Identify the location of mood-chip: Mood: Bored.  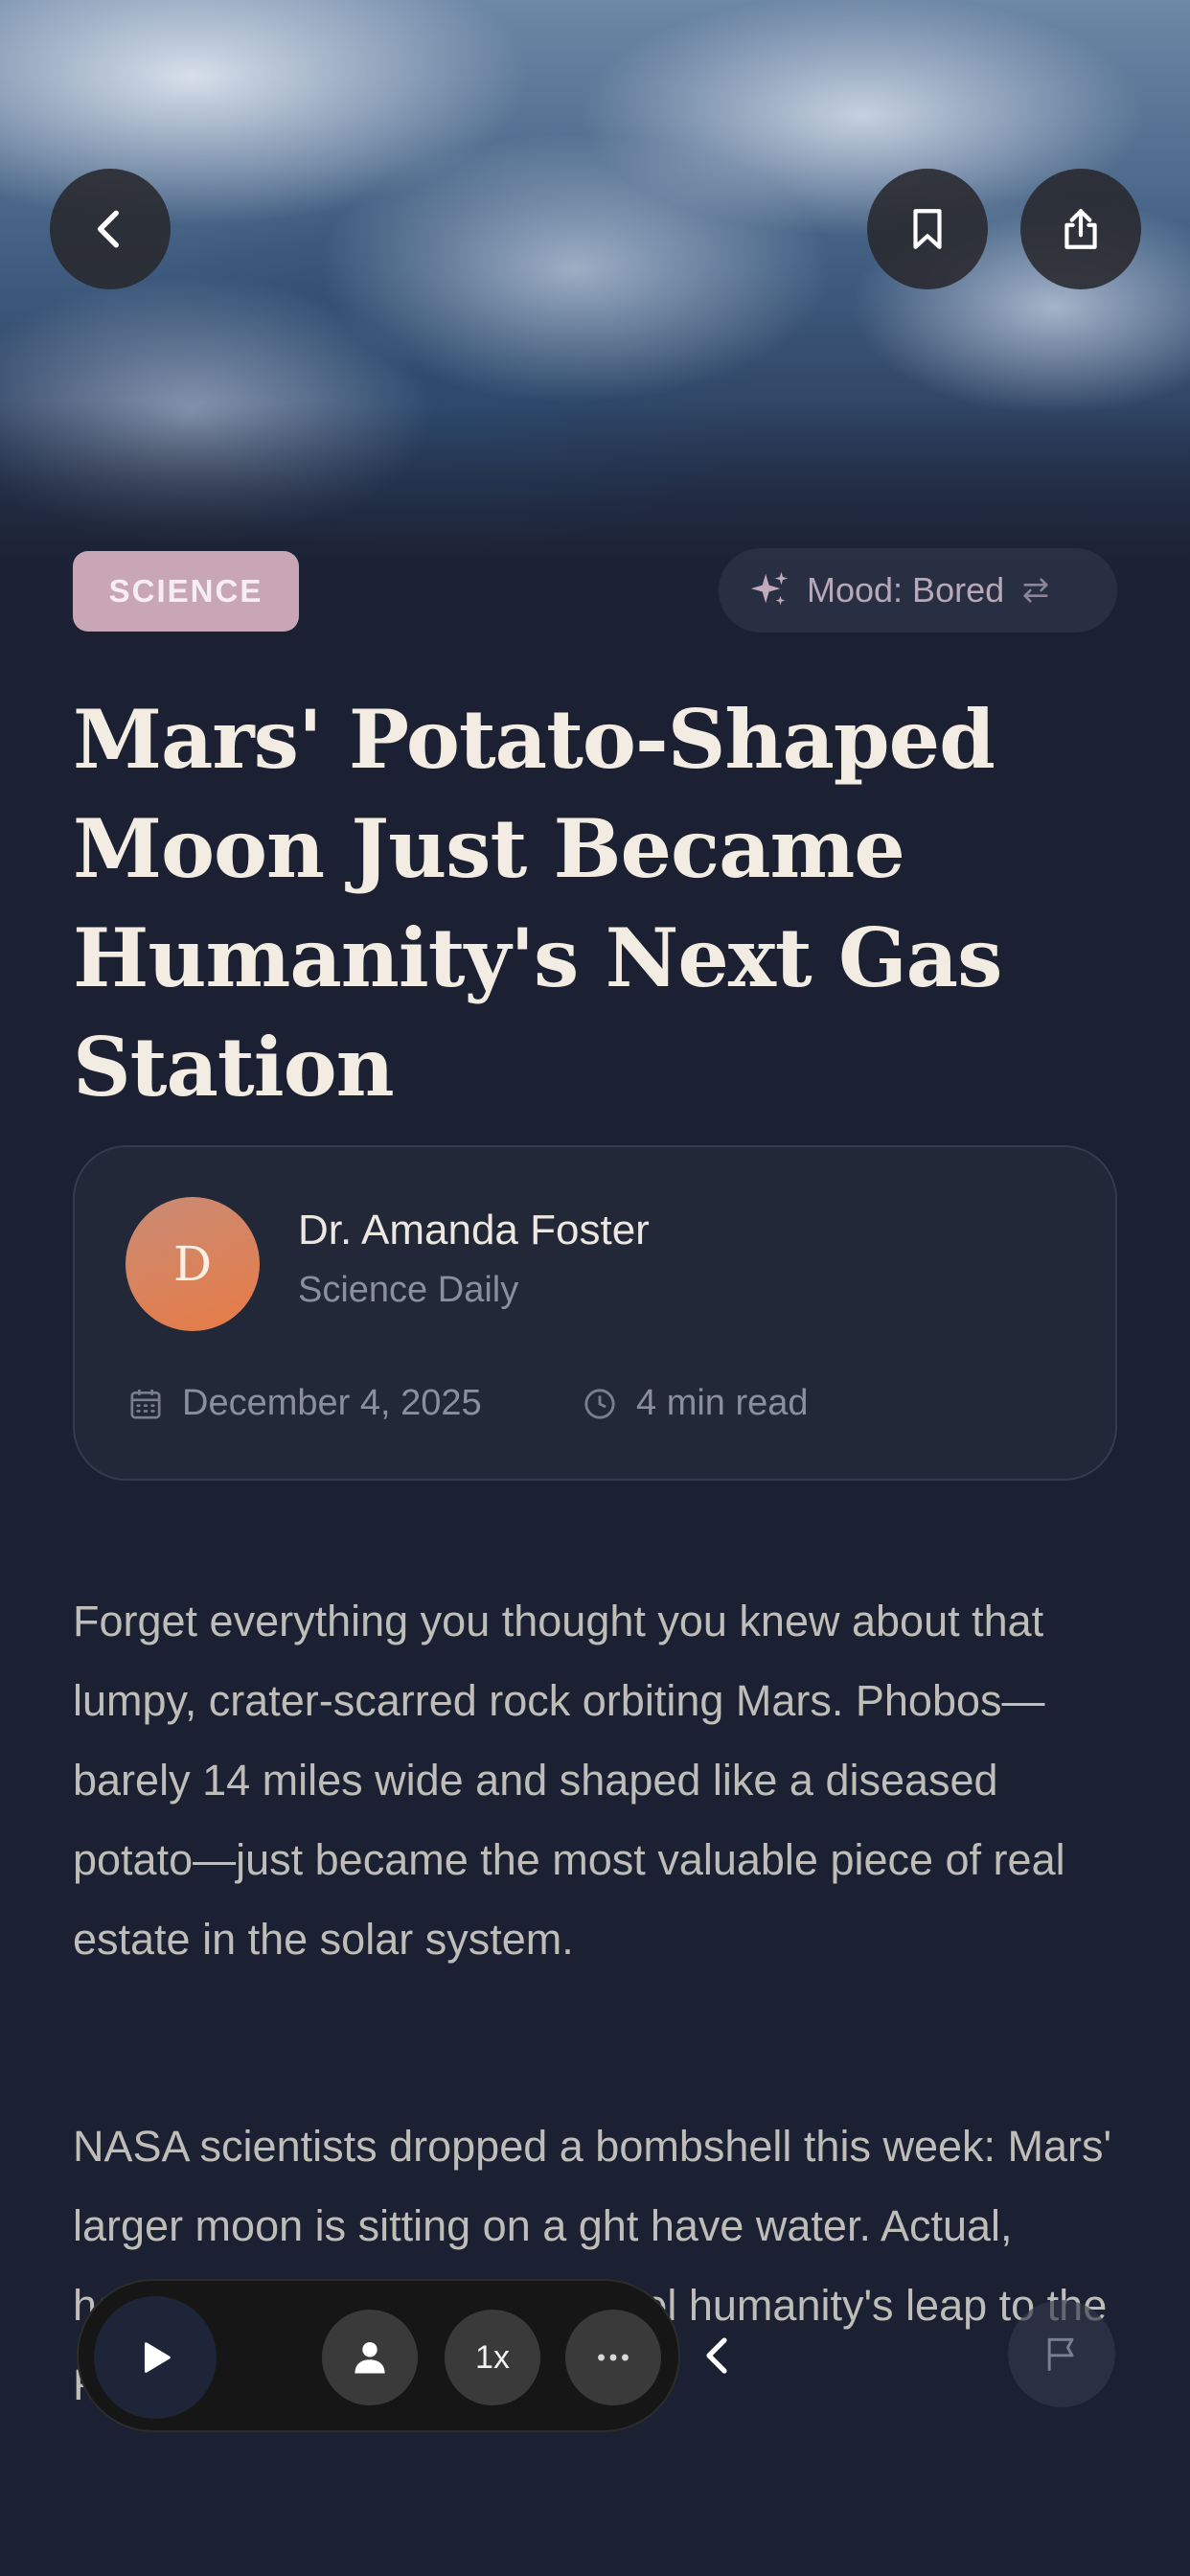
(918, 590).